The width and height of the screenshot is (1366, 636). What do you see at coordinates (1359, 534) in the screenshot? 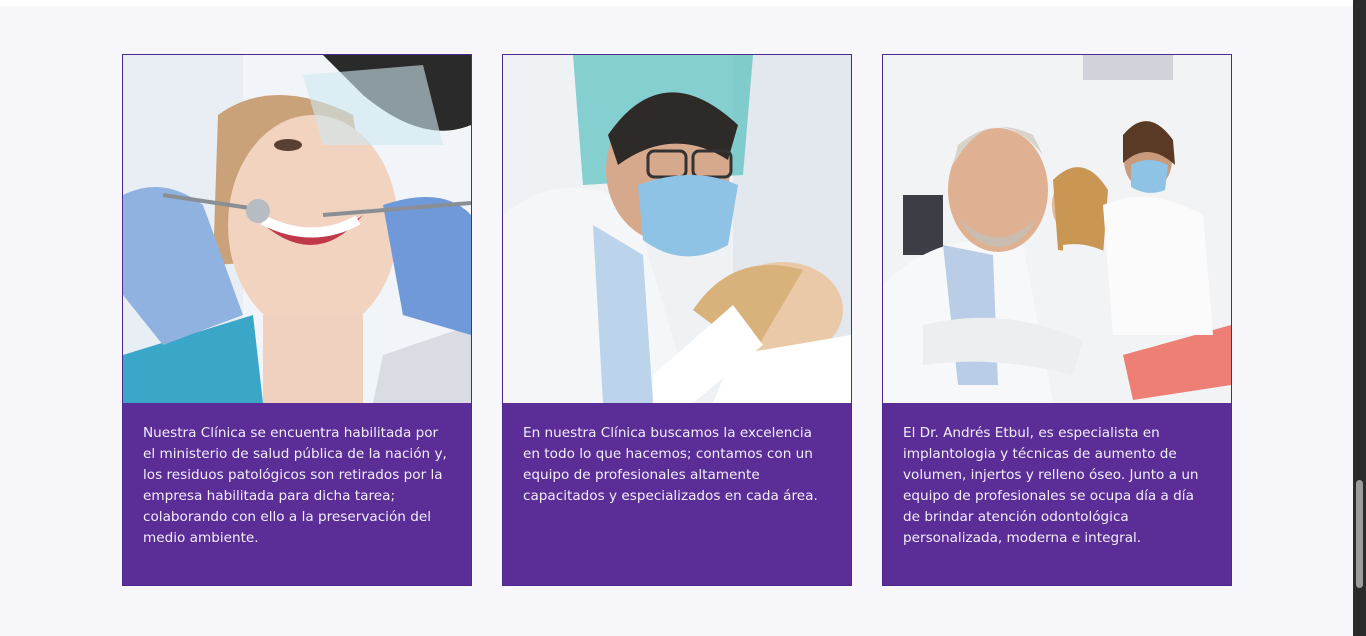
I see `scrollbar-thumb` at bounding box center [1359, 534].